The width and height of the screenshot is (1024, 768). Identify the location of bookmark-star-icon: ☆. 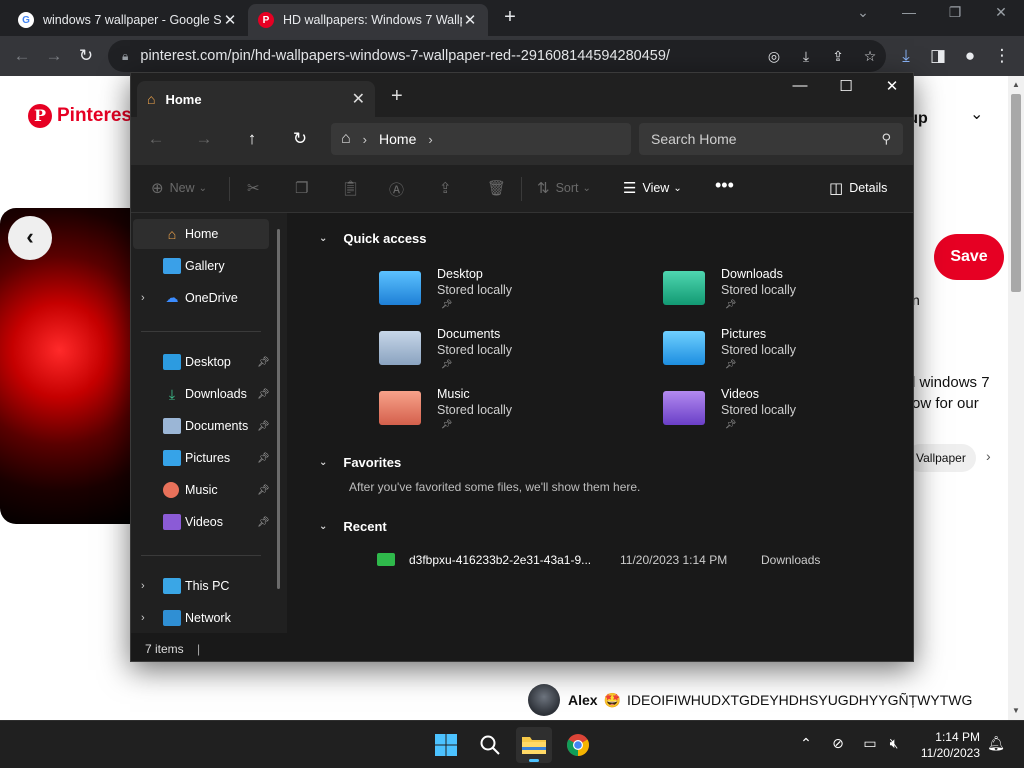
(870, 56).